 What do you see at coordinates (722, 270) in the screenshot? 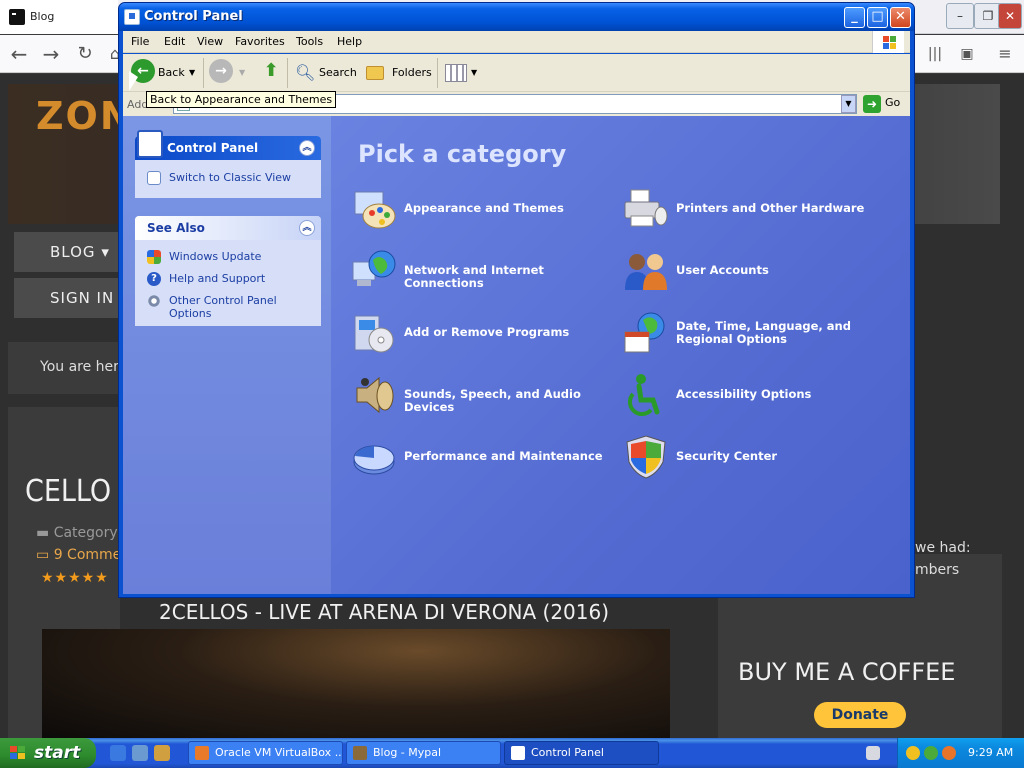
I see `category-label: User Accounts` at bounding box center [722, 270].